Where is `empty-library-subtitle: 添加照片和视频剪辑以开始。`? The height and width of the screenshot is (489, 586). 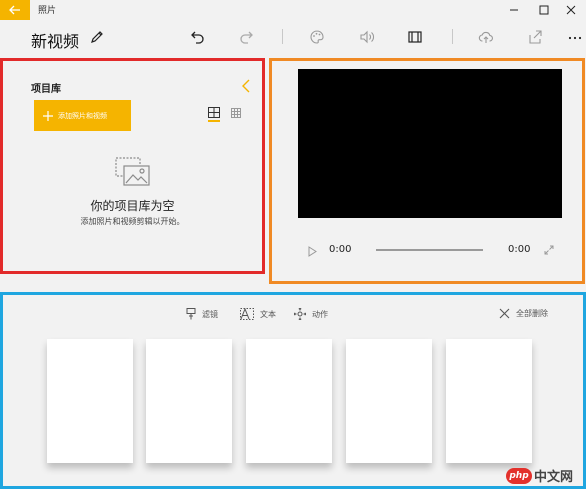 empty-library-subtitle: 添加照片和视频剪辑以开始。 is located at coordinates (132, 221).